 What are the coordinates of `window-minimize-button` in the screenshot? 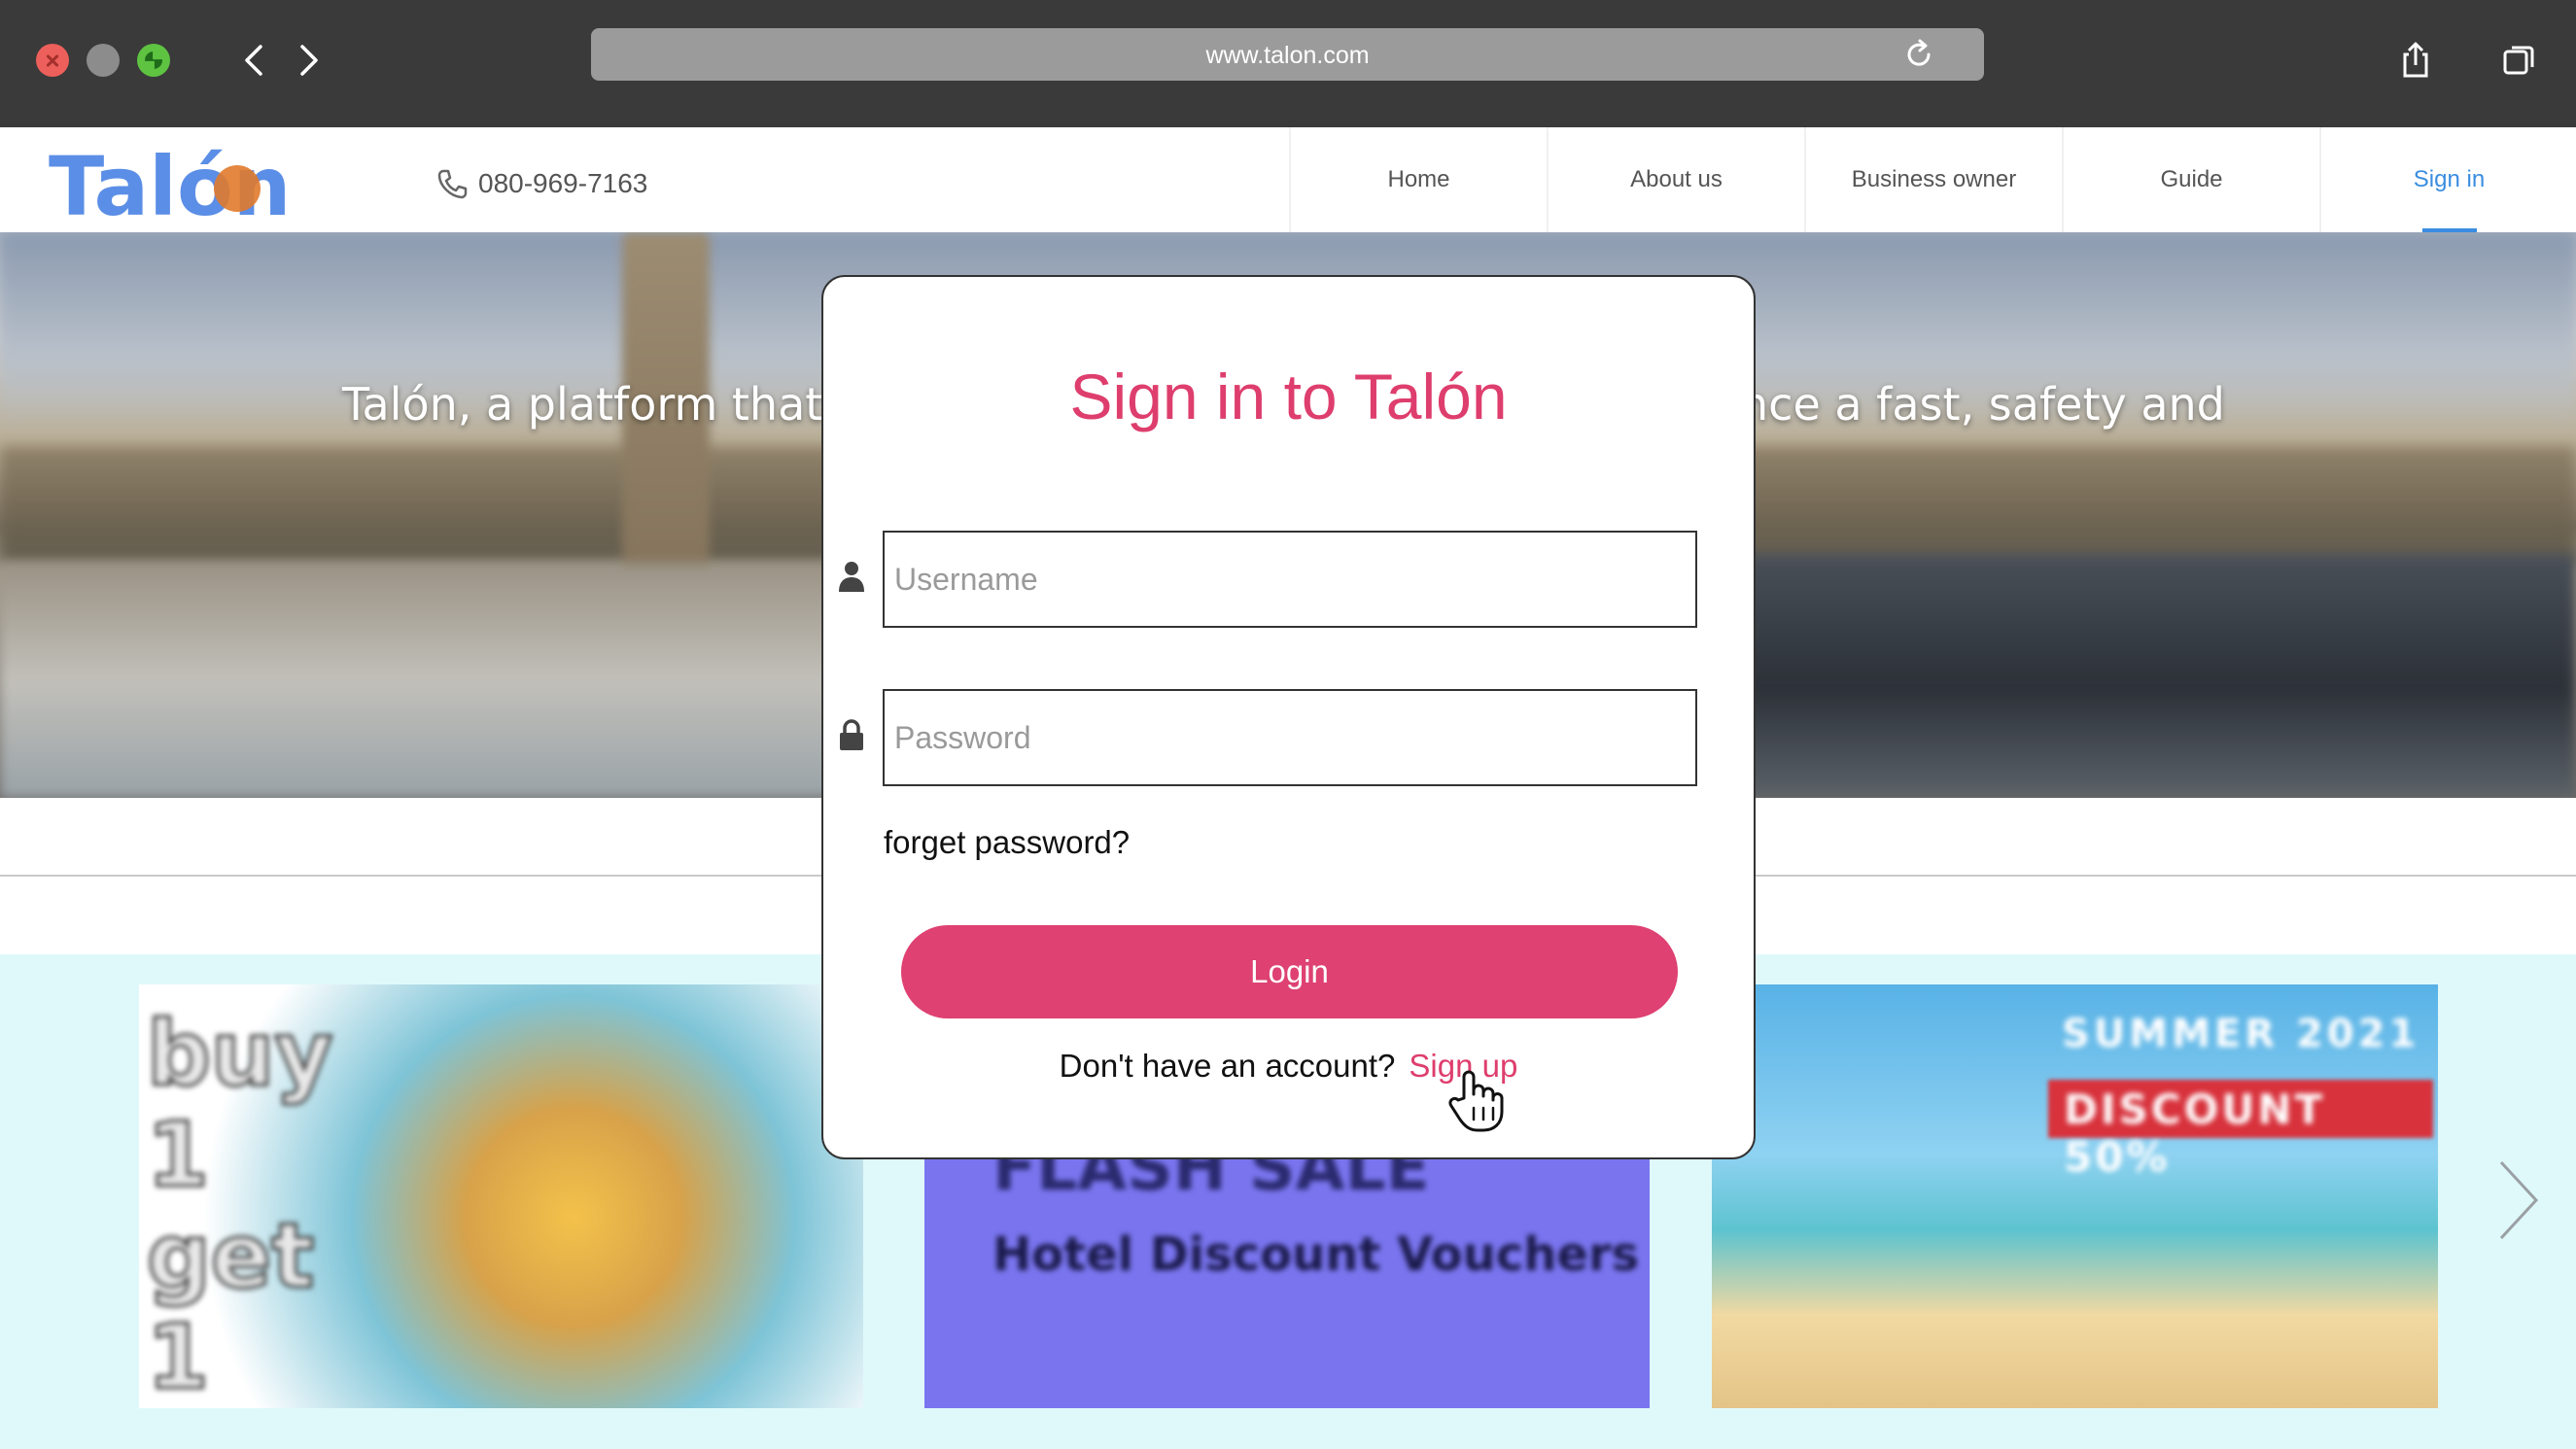 It's located at (103, 60).